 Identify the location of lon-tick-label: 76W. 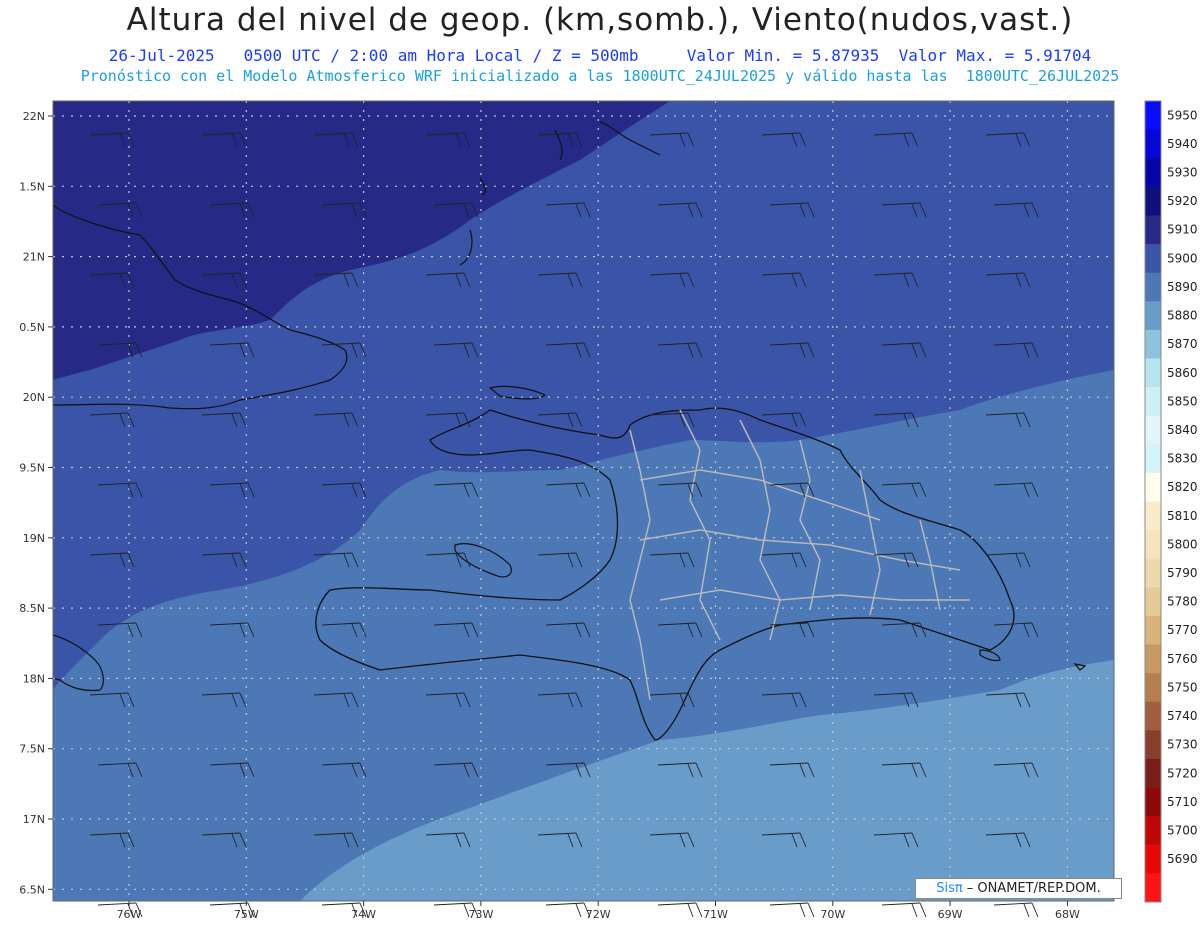
(129, 914).